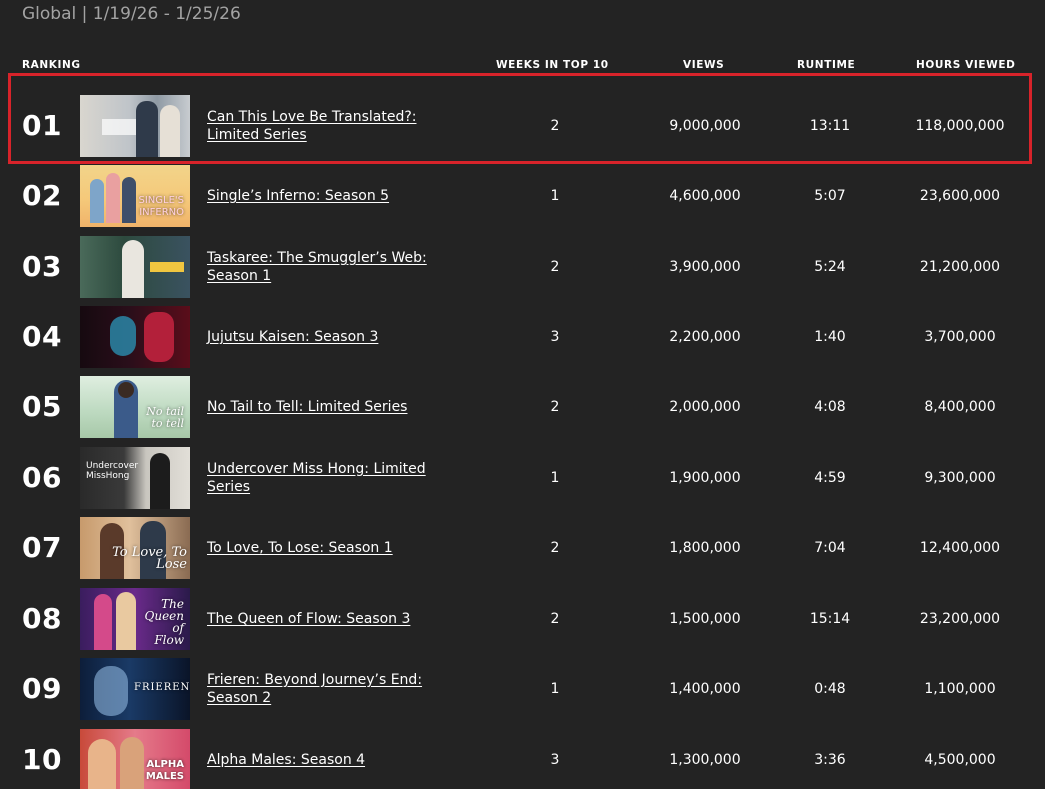  What do you see at coordinates (830, 619) in the screenshot?
I see `runtime-value: 15:14` at bounding box center [830, 619].